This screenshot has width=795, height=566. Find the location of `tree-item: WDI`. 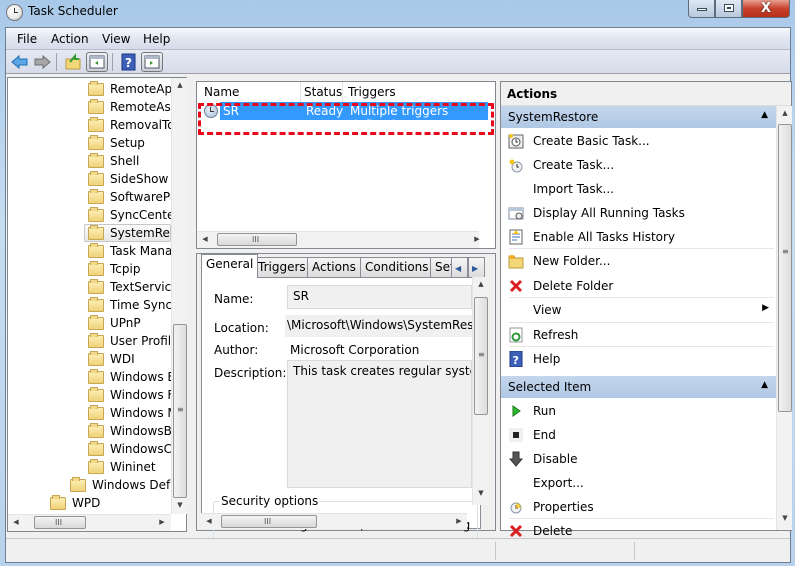

tree-item: WDI is located at coordinates (129, 359).